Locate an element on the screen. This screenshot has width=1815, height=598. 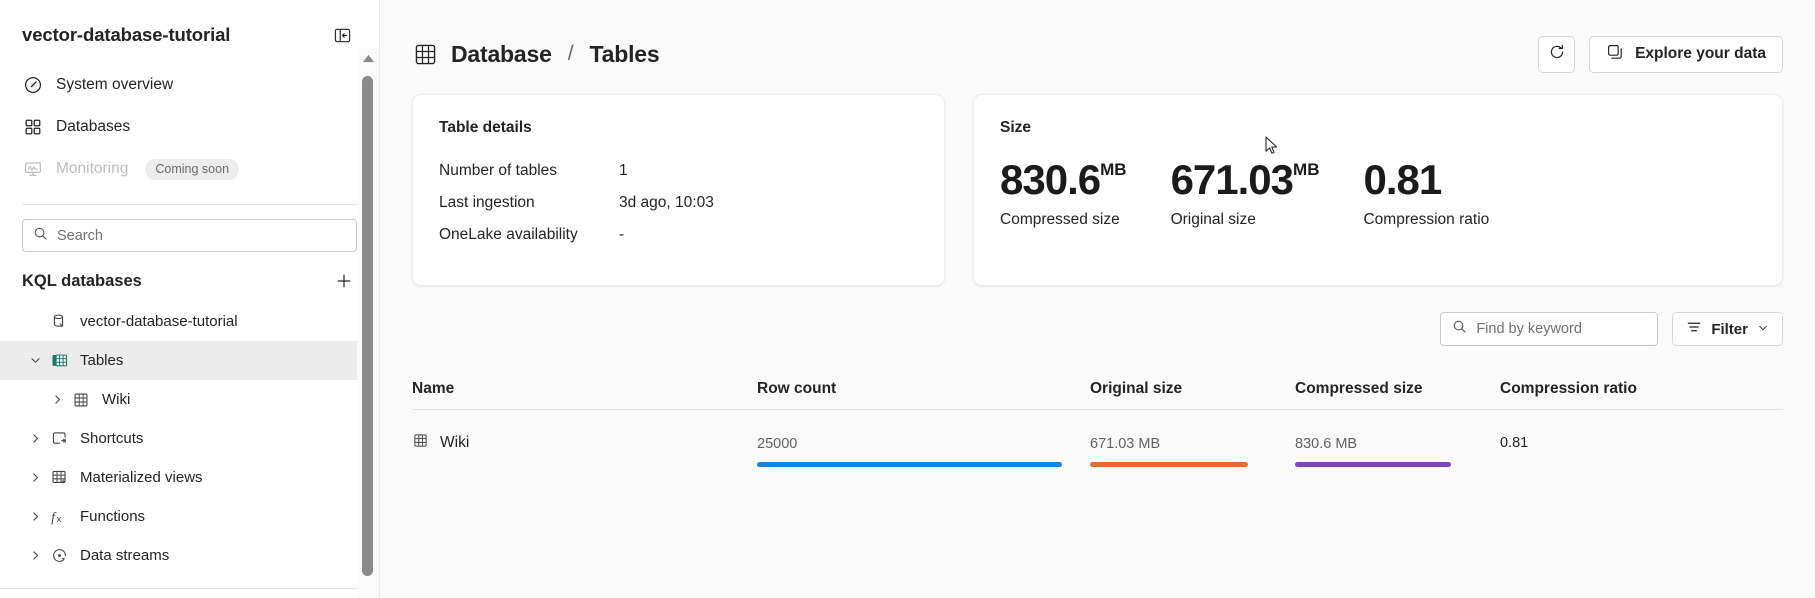
workspace-title: vector-database-tutorial is located at coordinates (126, 34).